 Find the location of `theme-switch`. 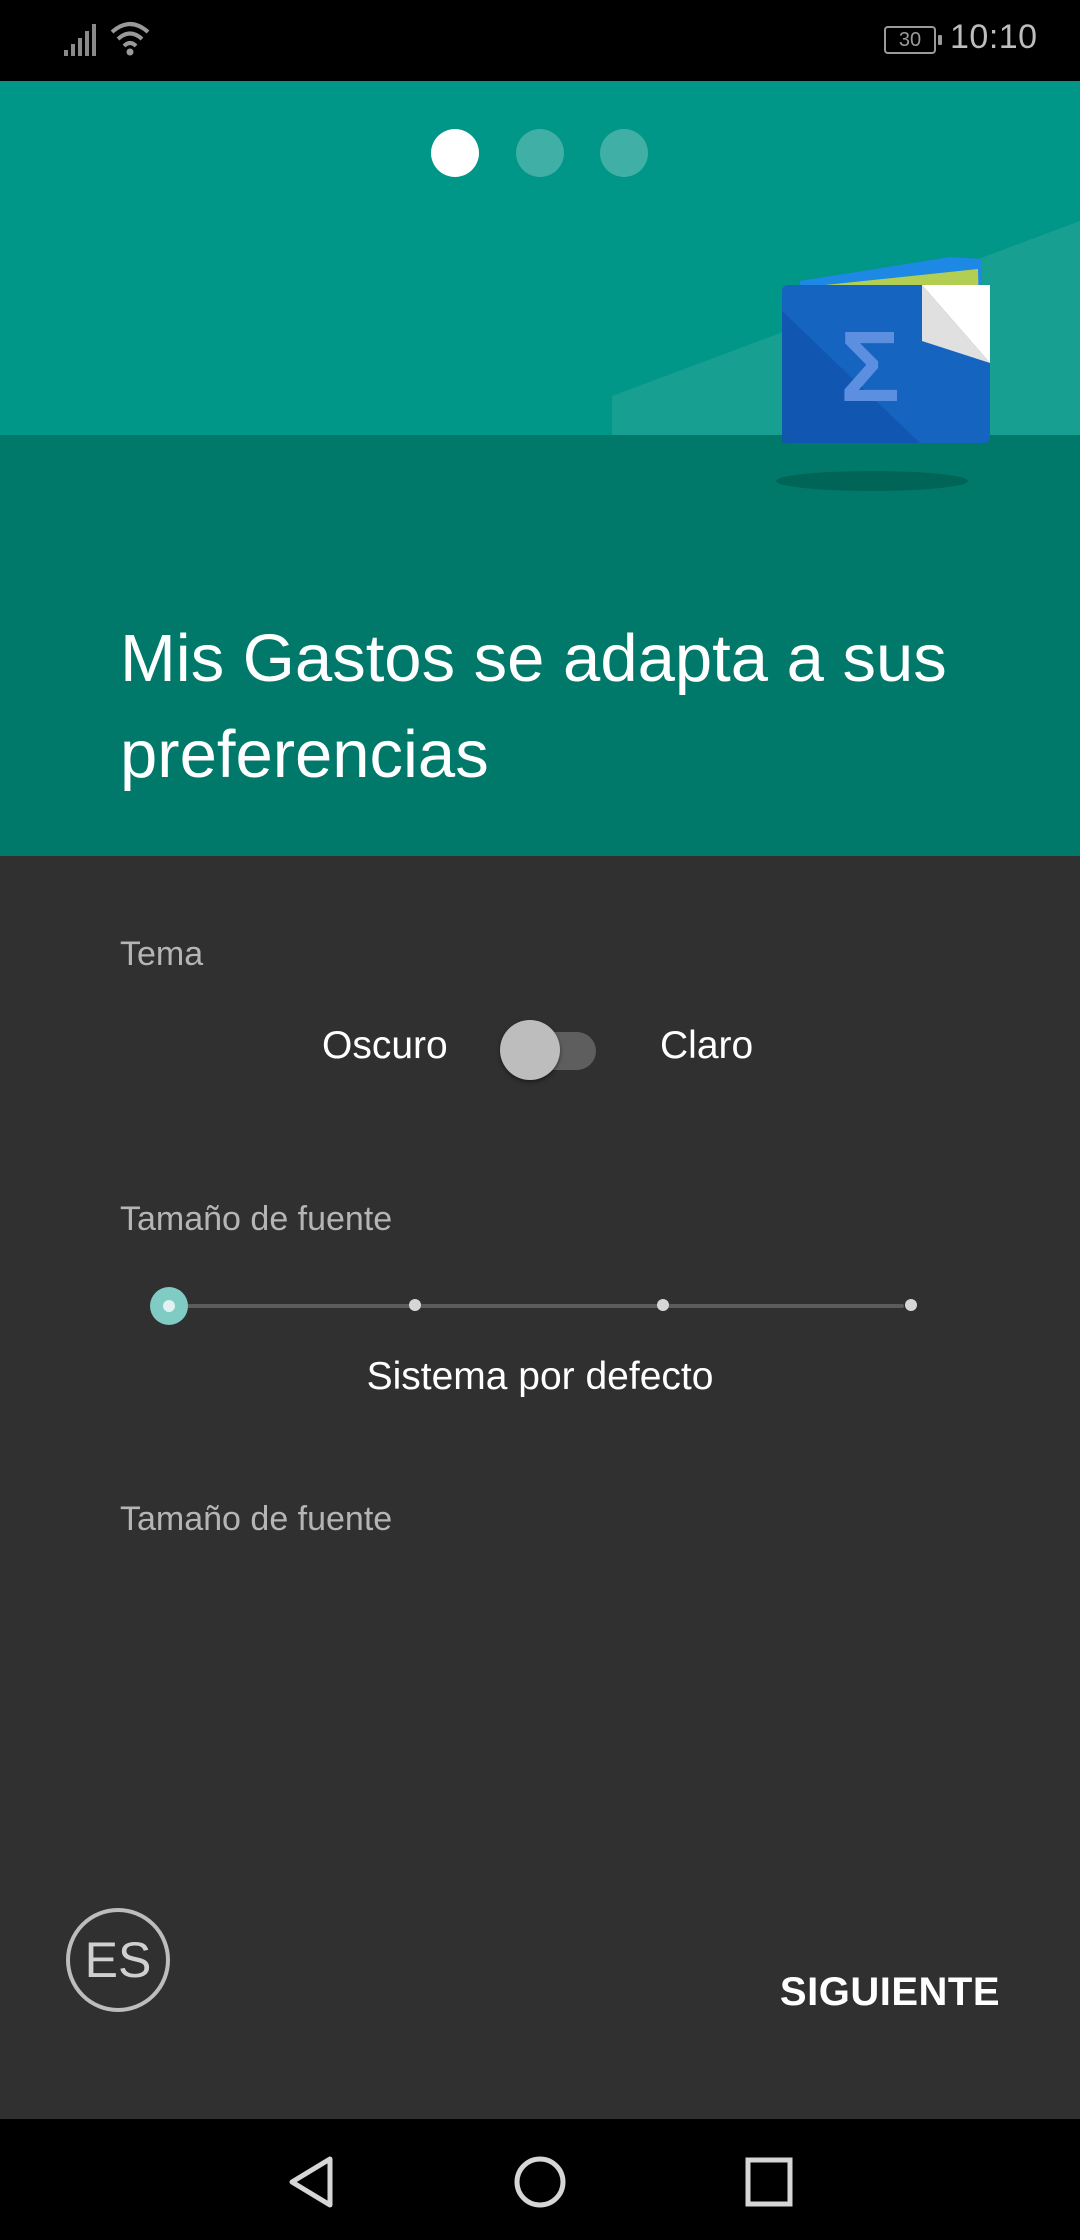

theme-switch is located at coordinates (548, 1050).